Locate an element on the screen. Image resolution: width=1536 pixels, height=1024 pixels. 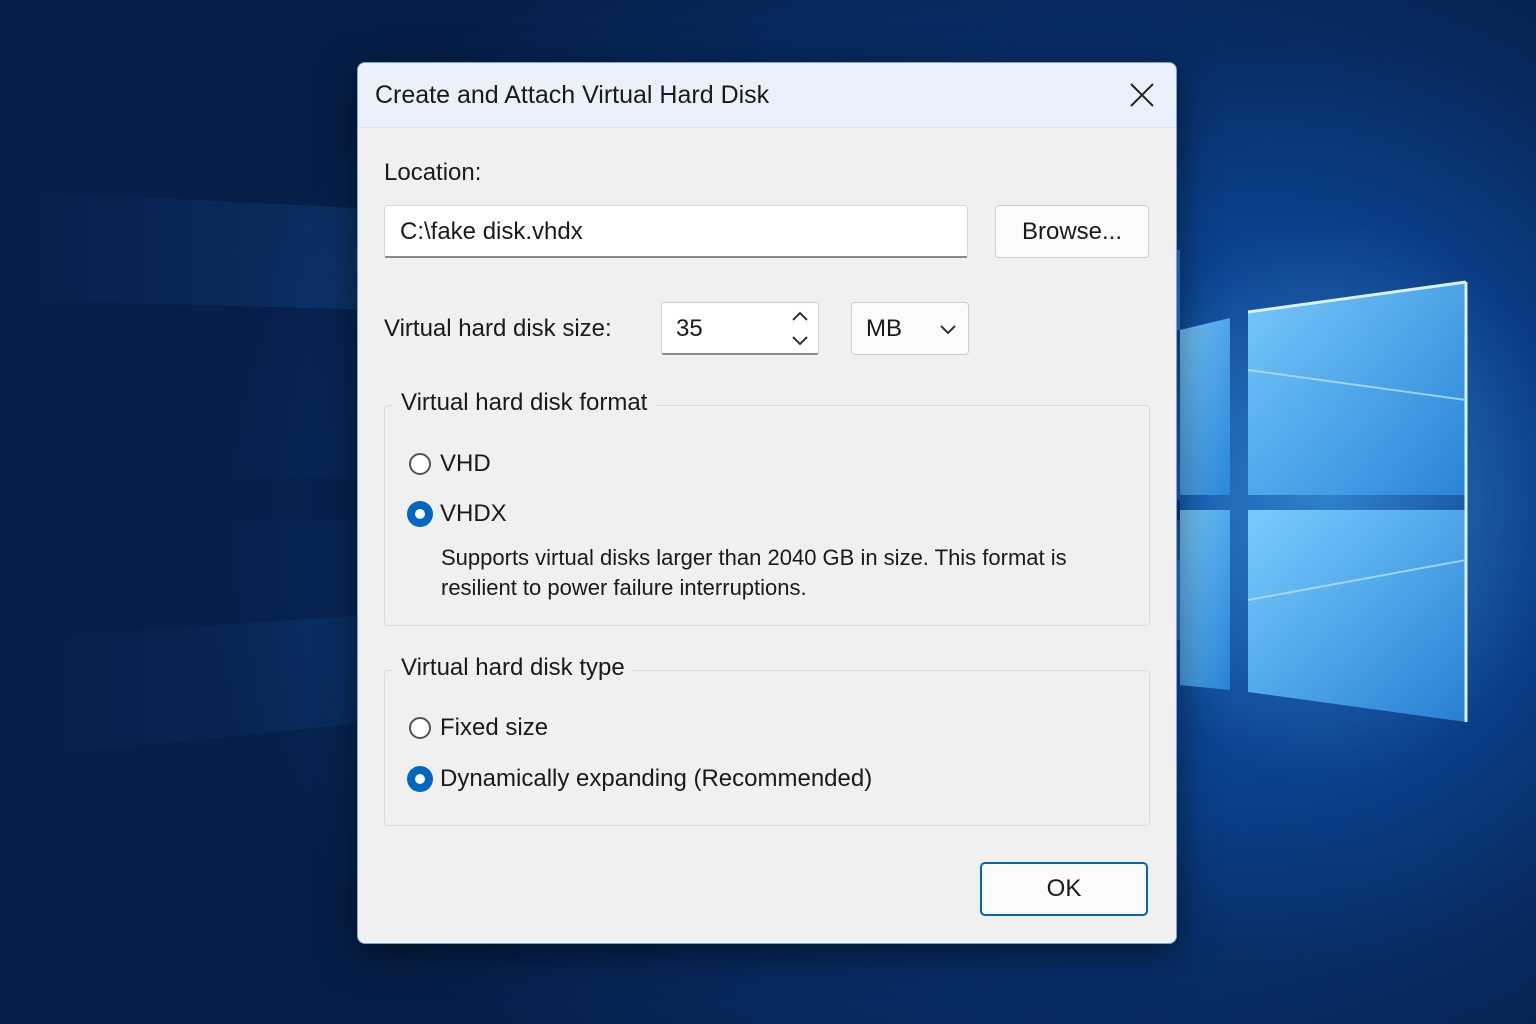
radio-fixed-size-label: Fixed size is located at coordinates (494, 727).